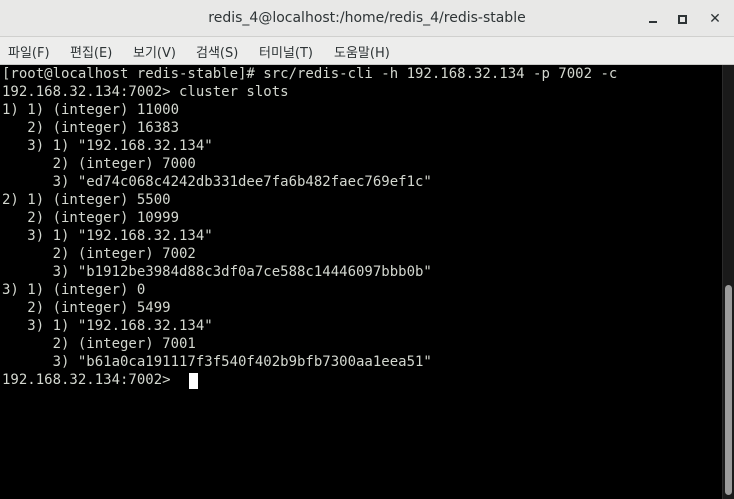 This screenshot has height=499, width=734. I want to click on terminal-scrollbar, so click(728, 282).